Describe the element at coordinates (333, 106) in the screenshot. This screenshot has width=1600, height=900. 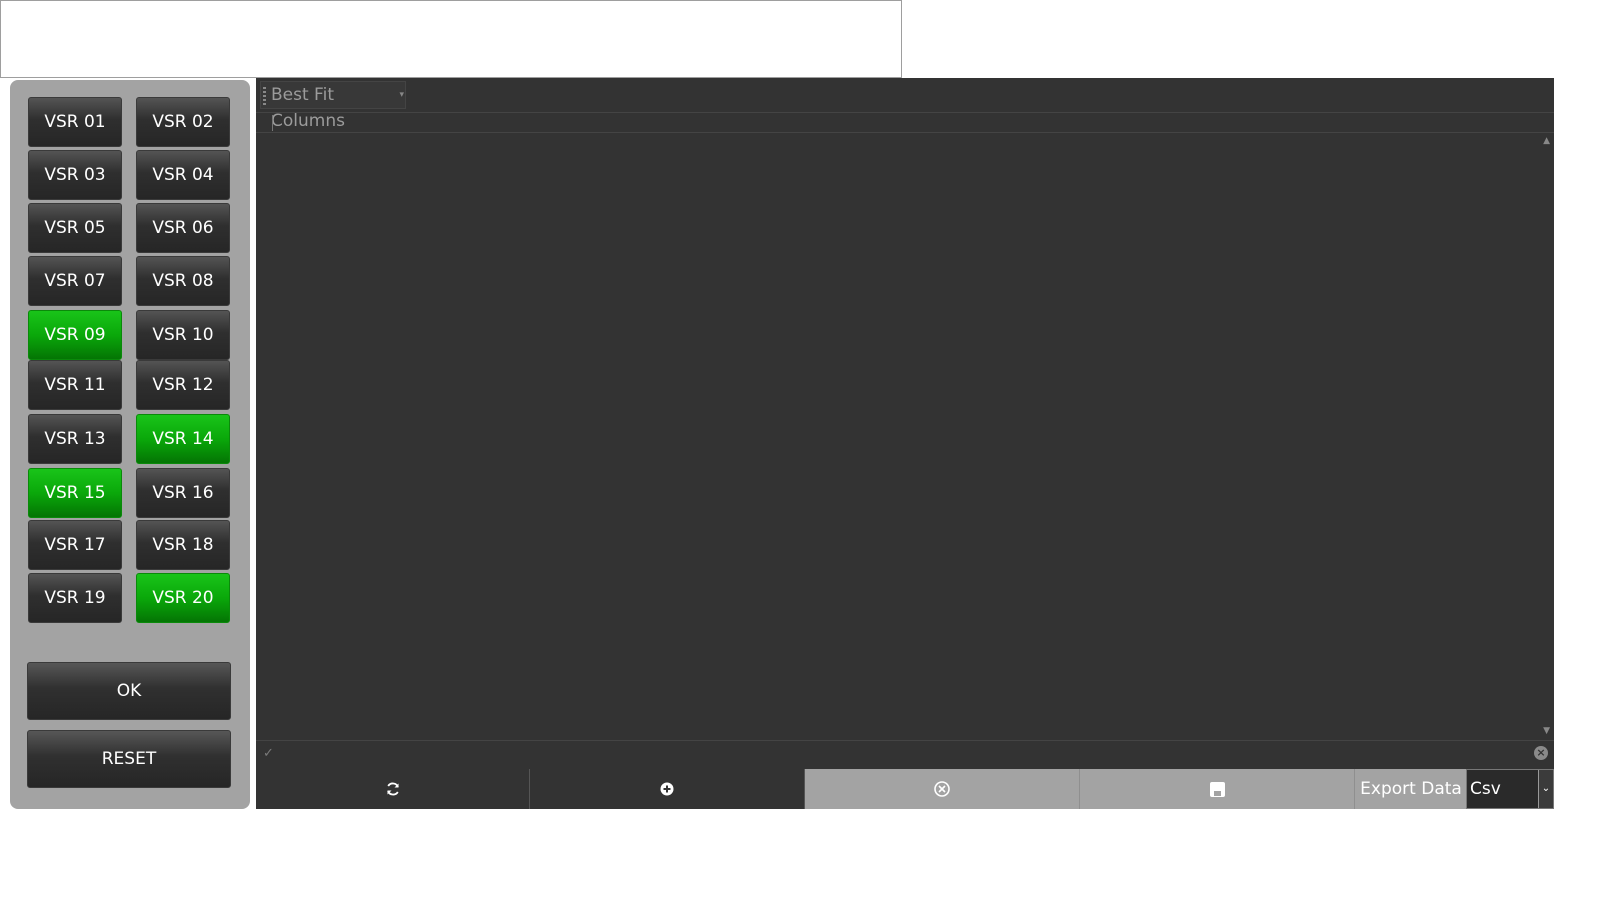
I see `best-fit-columns-button: Best Fit Columns ▾` at that location.